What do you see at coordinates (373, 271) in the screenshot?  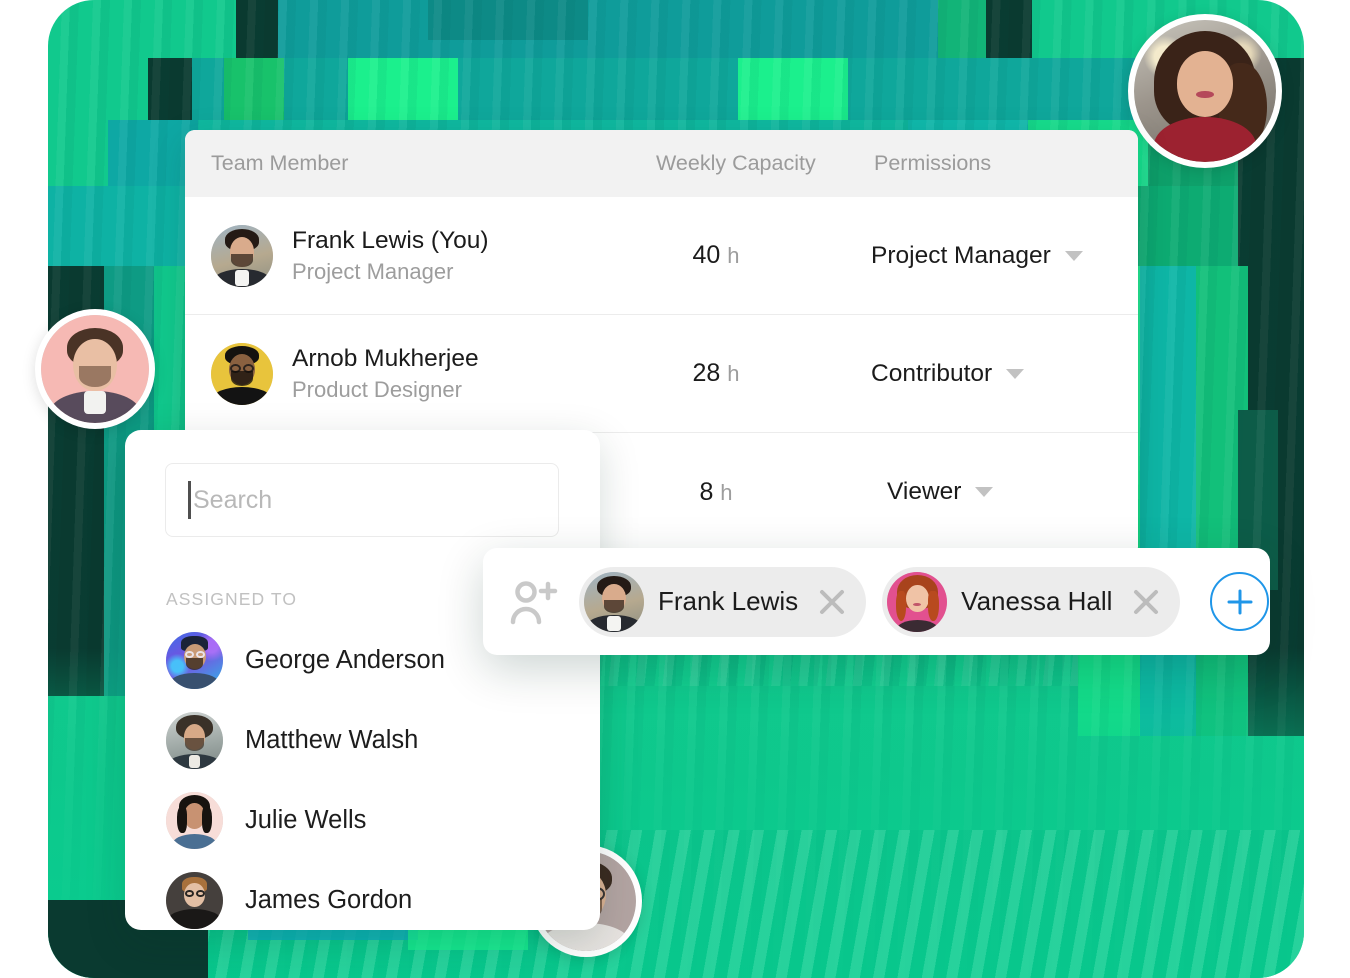 I see `member-role: Project Manager` at bounding box center [373, 271].